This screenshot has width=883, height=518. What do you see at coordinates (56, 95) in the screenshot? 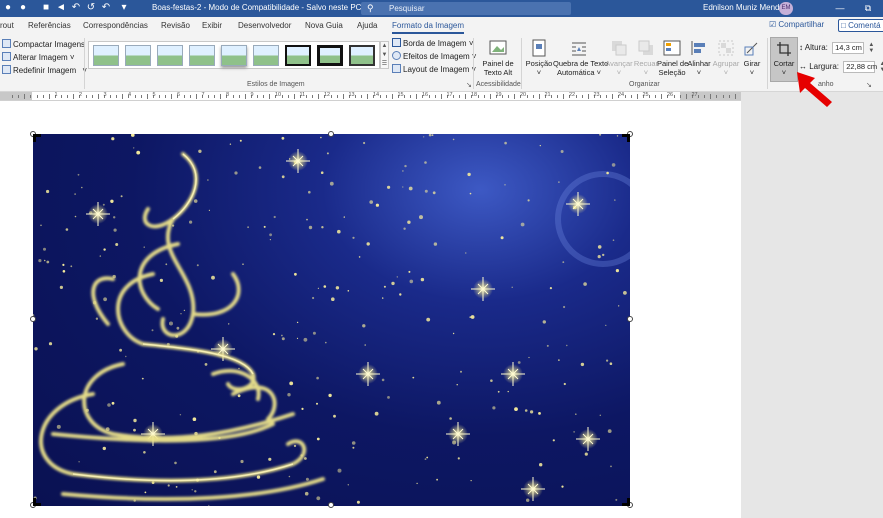
I see `ruler-number: 1` at bounding box center [56, 95].